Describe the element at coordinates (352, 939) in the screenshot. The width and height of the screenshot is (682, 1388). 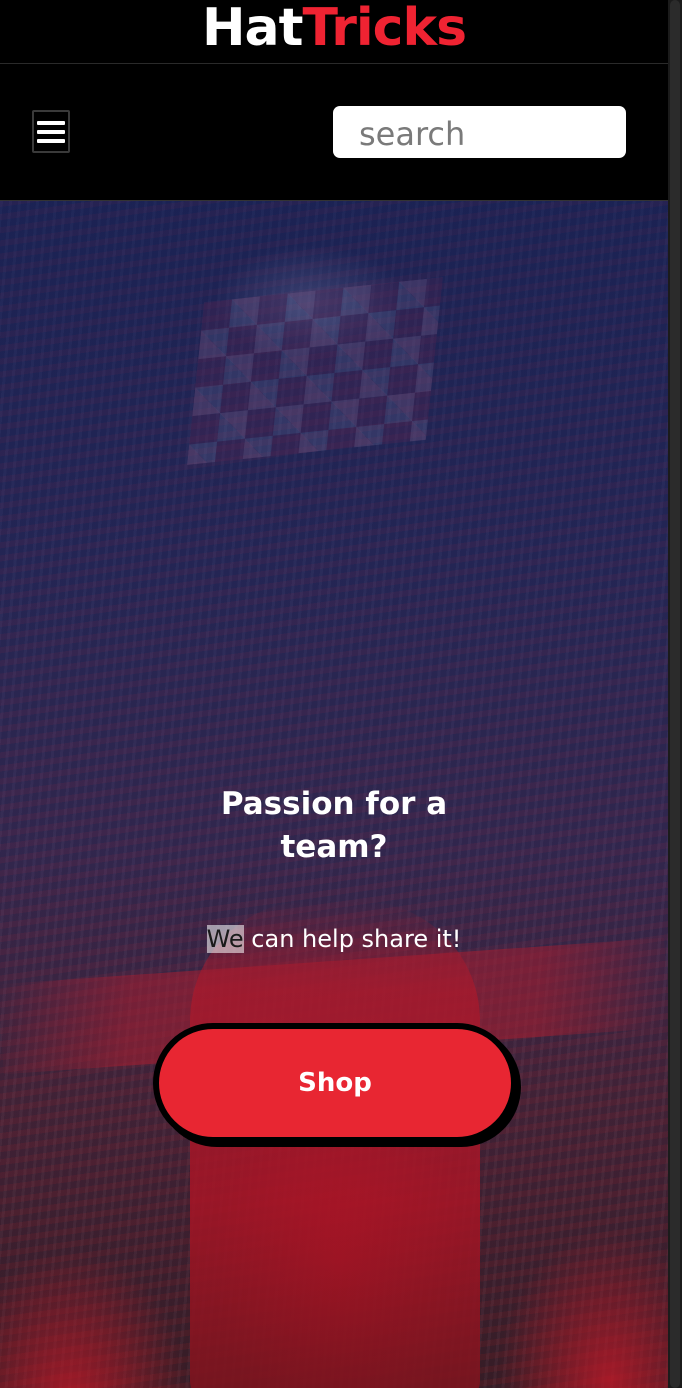
I see `hero-subtitle-rest: can help share it!` at that location.